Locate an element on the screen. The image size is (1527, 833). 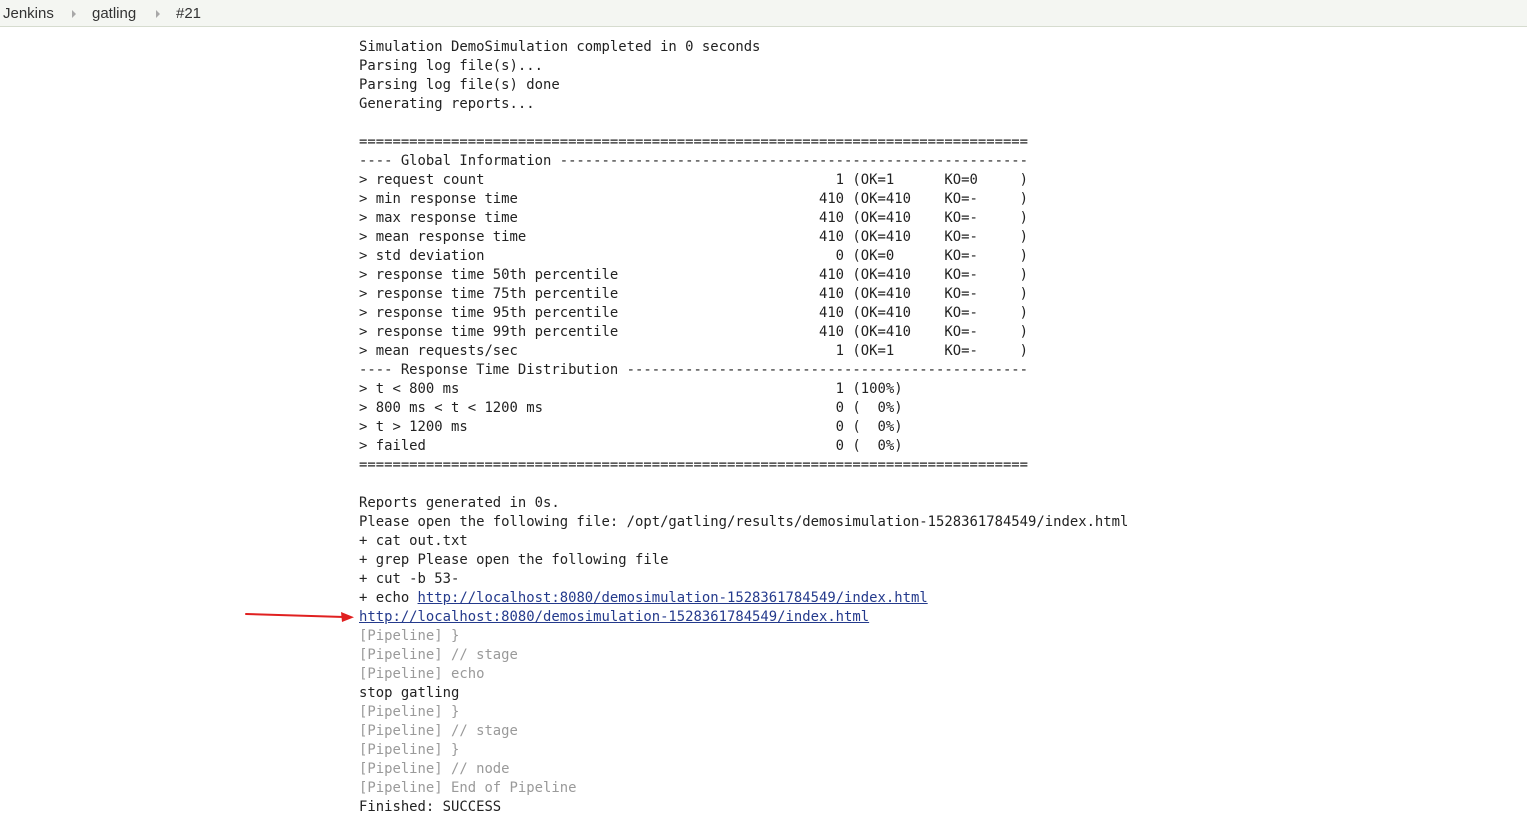
pipeline-log-line: [Pipeline] // node is located at coordinates (743, 769).